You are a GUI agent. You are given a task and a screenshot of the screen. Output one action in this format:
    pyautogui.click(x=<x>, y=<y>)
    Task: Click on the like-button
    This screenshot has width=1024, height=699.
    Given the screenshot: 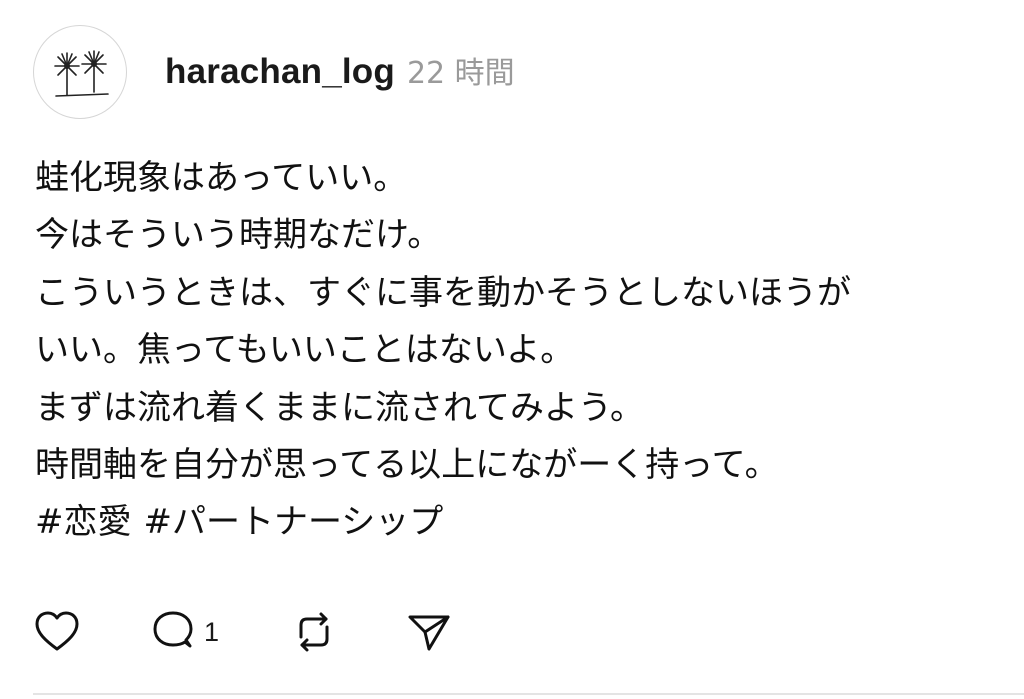 What is the action you would take?
    pyautogui.click(x=57, y=632)
    